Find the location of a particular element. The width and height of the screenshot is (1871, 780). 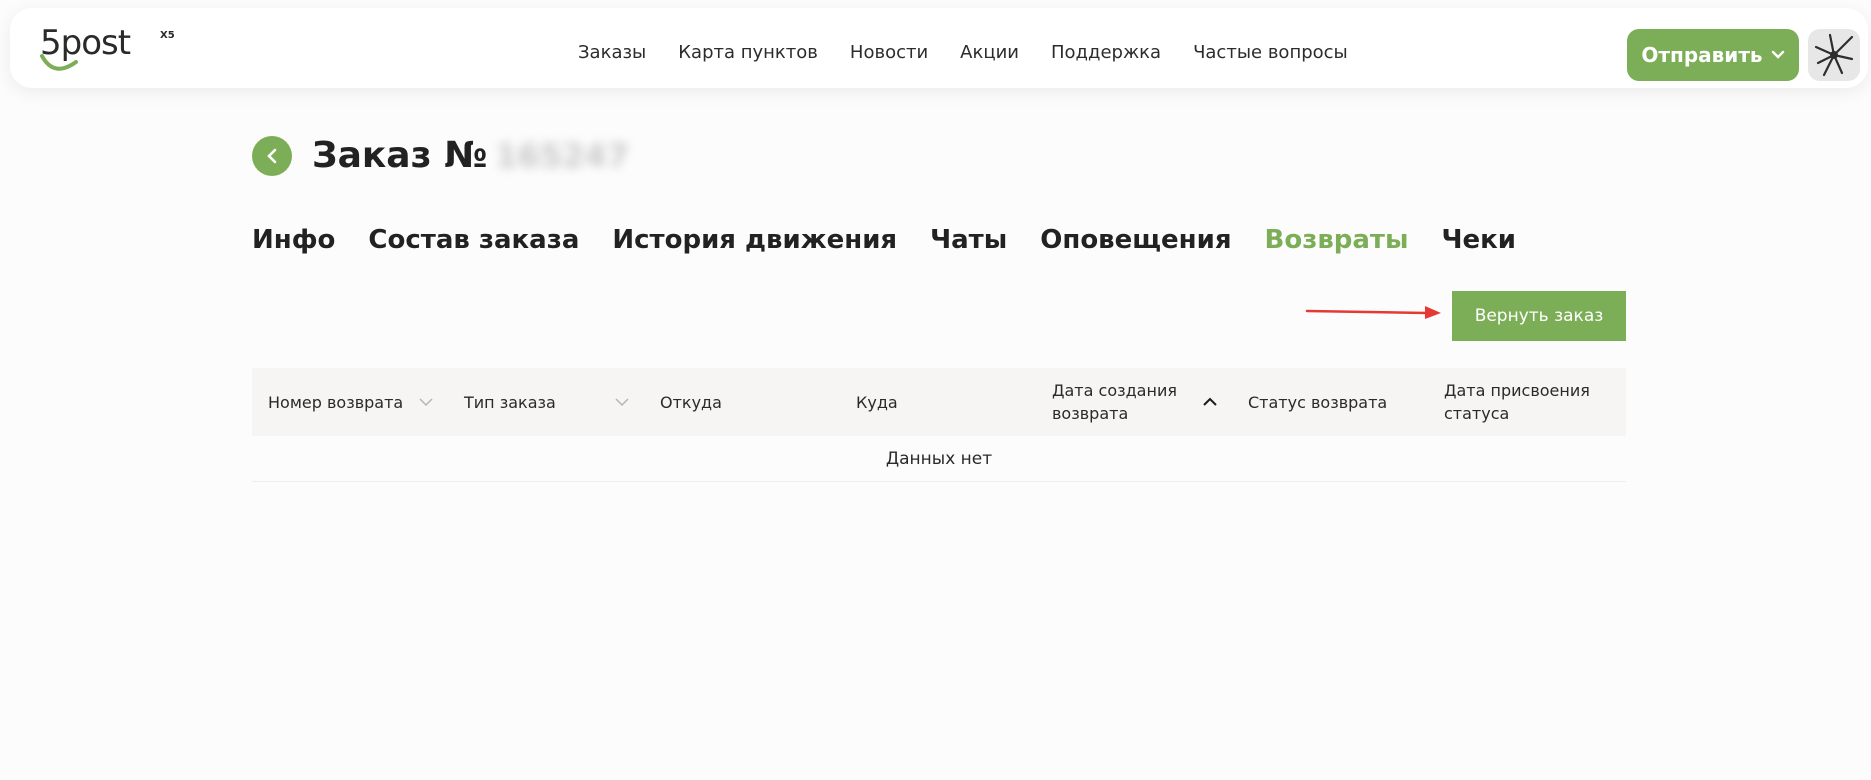

column-return-number: Номер возврата is located at coordinates (350, 402).